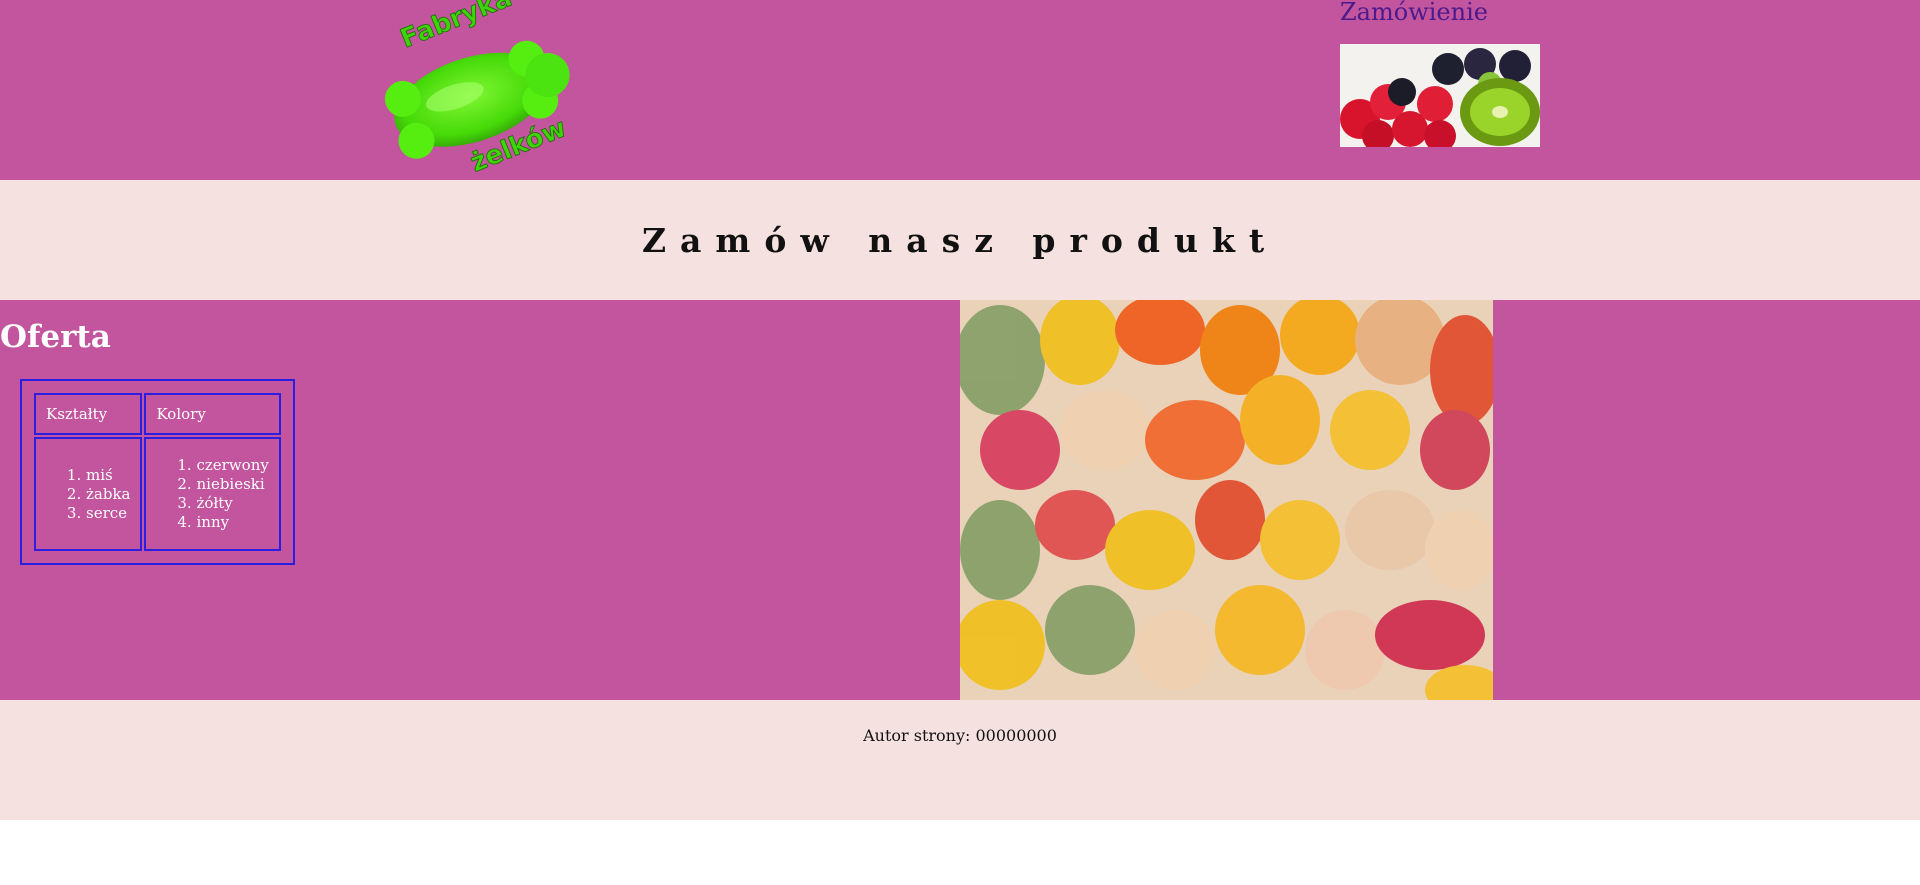 This screenshot has height=885, width=1920. I want to click on gummy-candies-image, so click(1226, 500).